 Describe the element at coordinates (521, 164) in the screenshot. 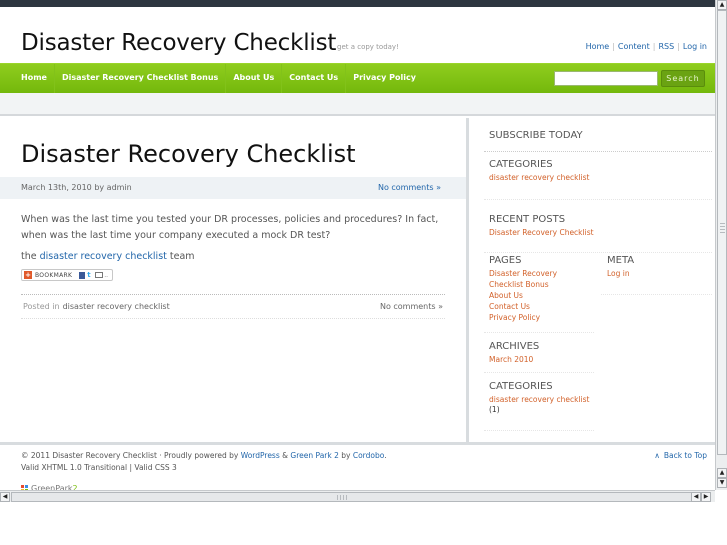

I see `widget-heading: CATEGORIES` at that location.